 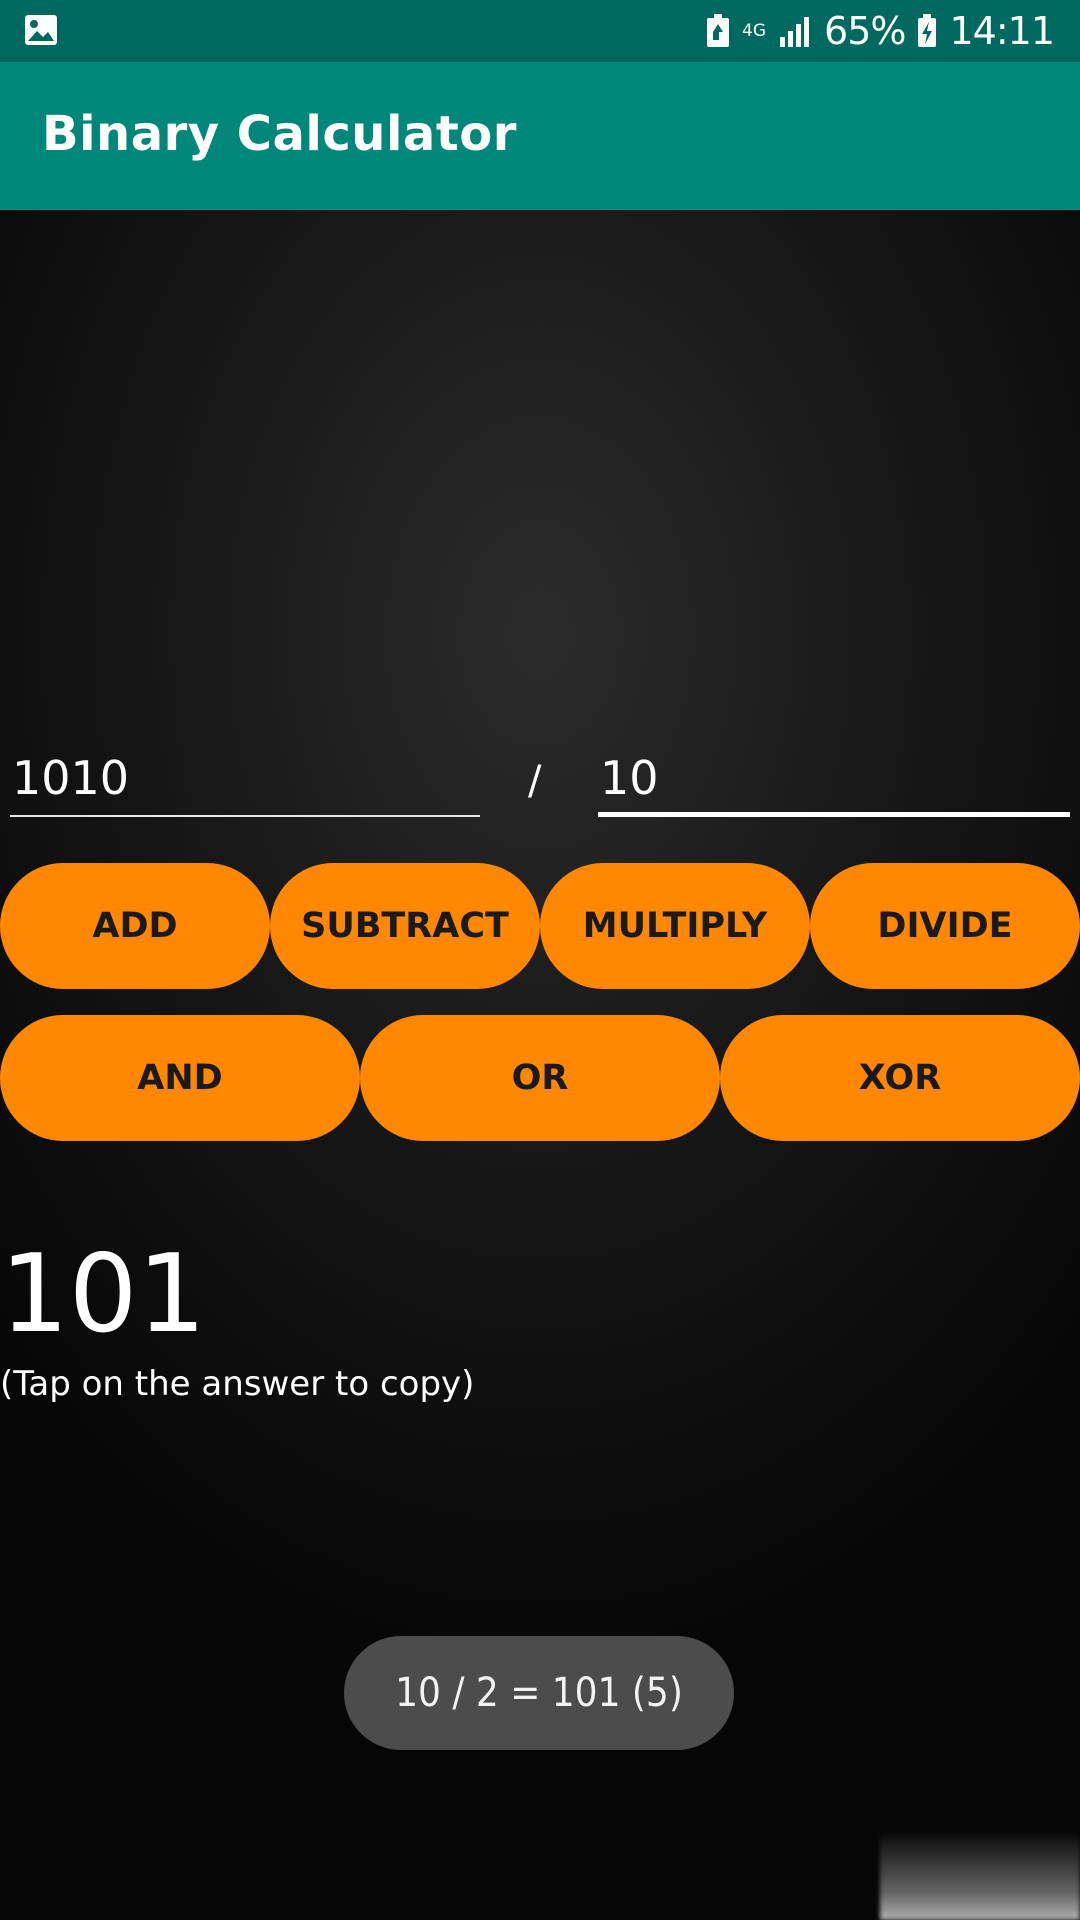 I want to click on multiply-button: MULTIPLY, so click(x=675, y=926).